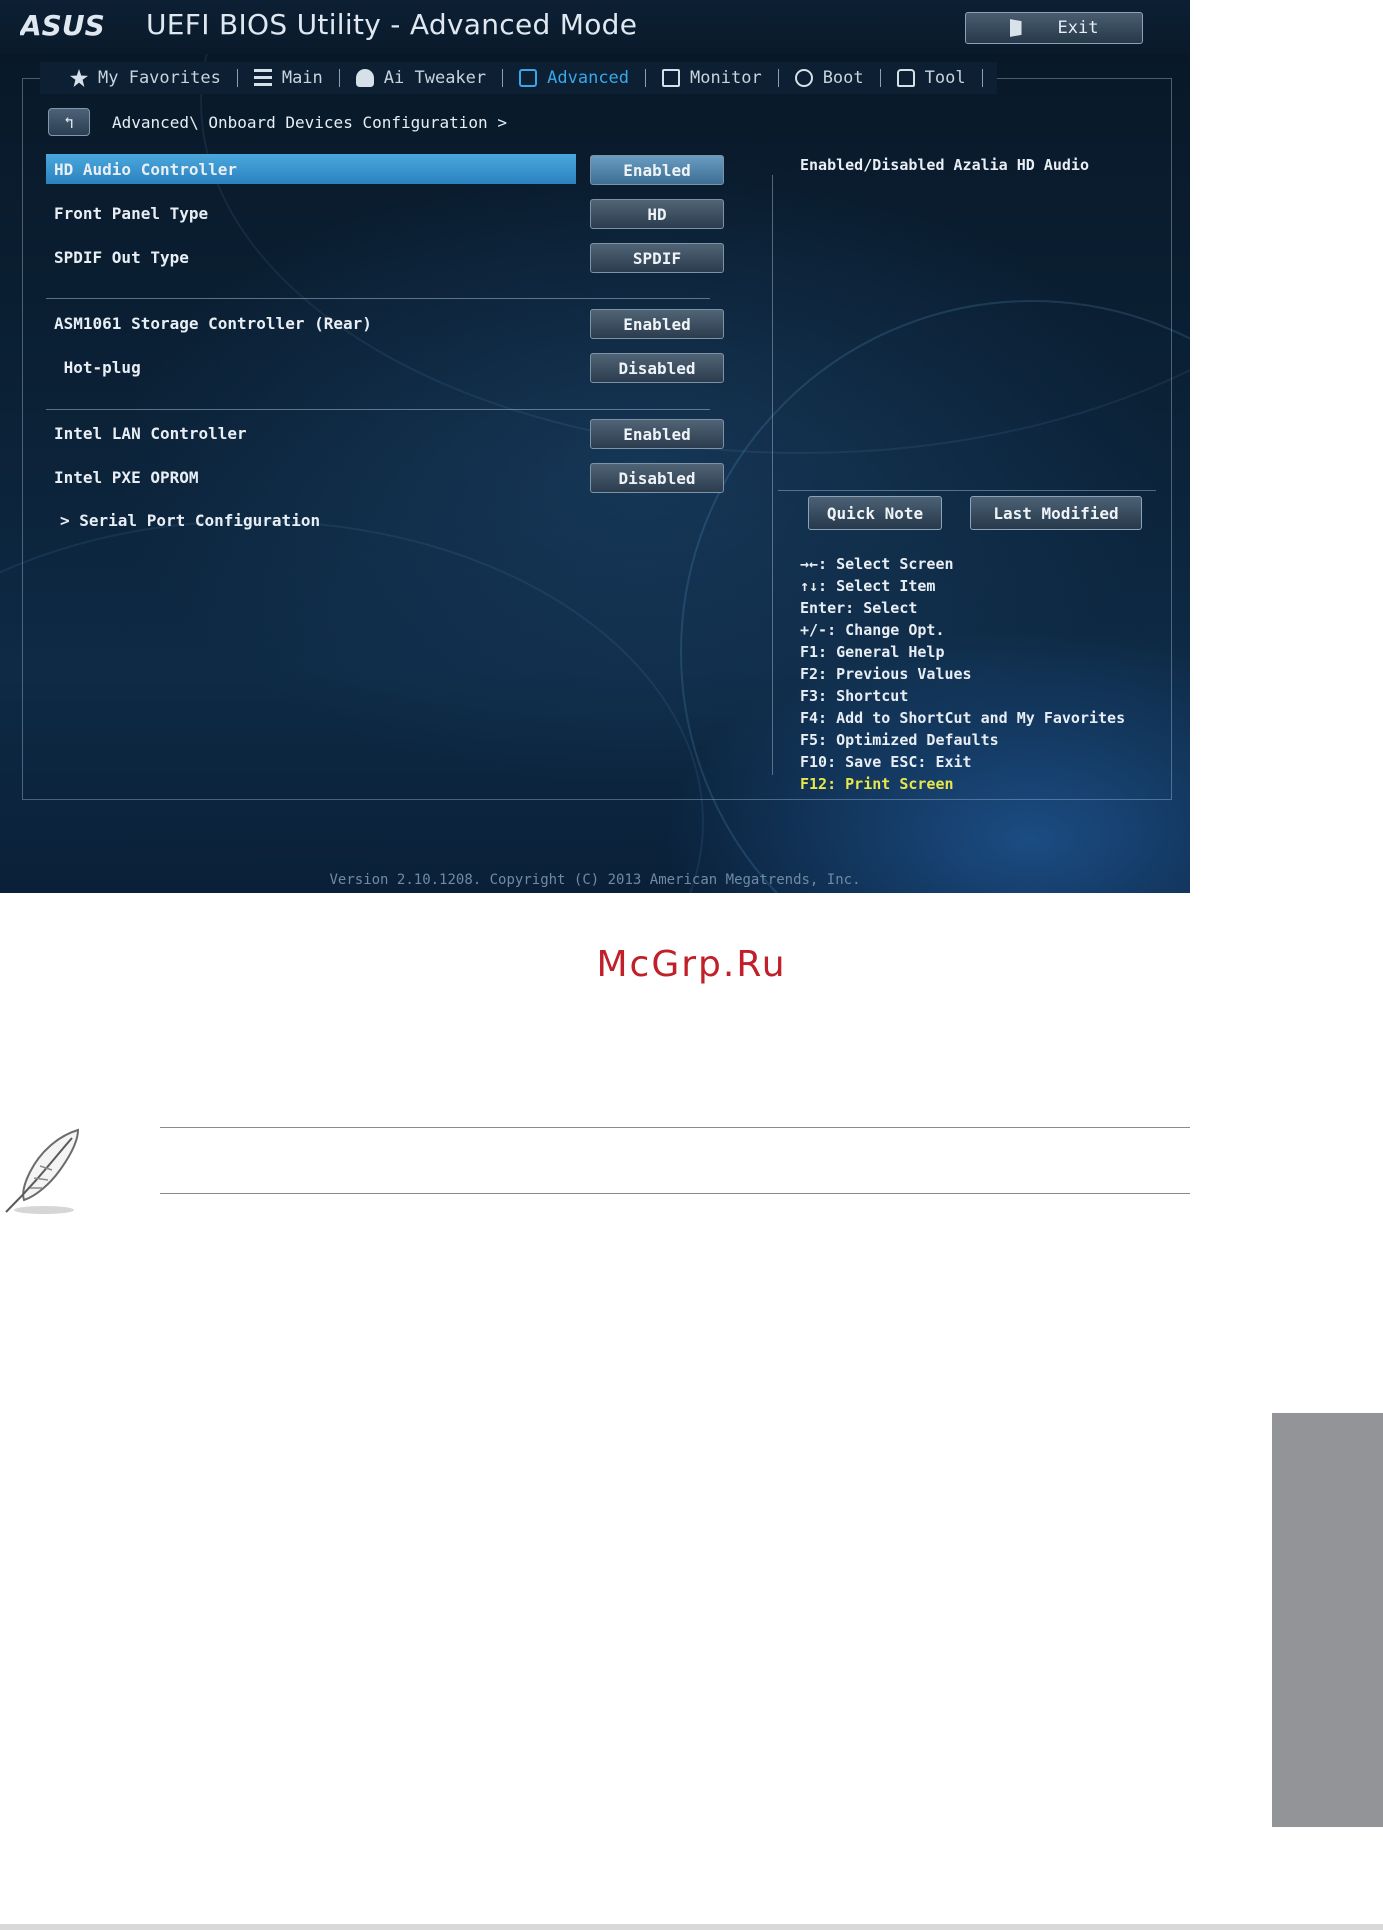 Image resolution: width=1383 pixels, height=1930 pixels. I want to click on key-hint: F2: Previous Values, so click(886, 674).